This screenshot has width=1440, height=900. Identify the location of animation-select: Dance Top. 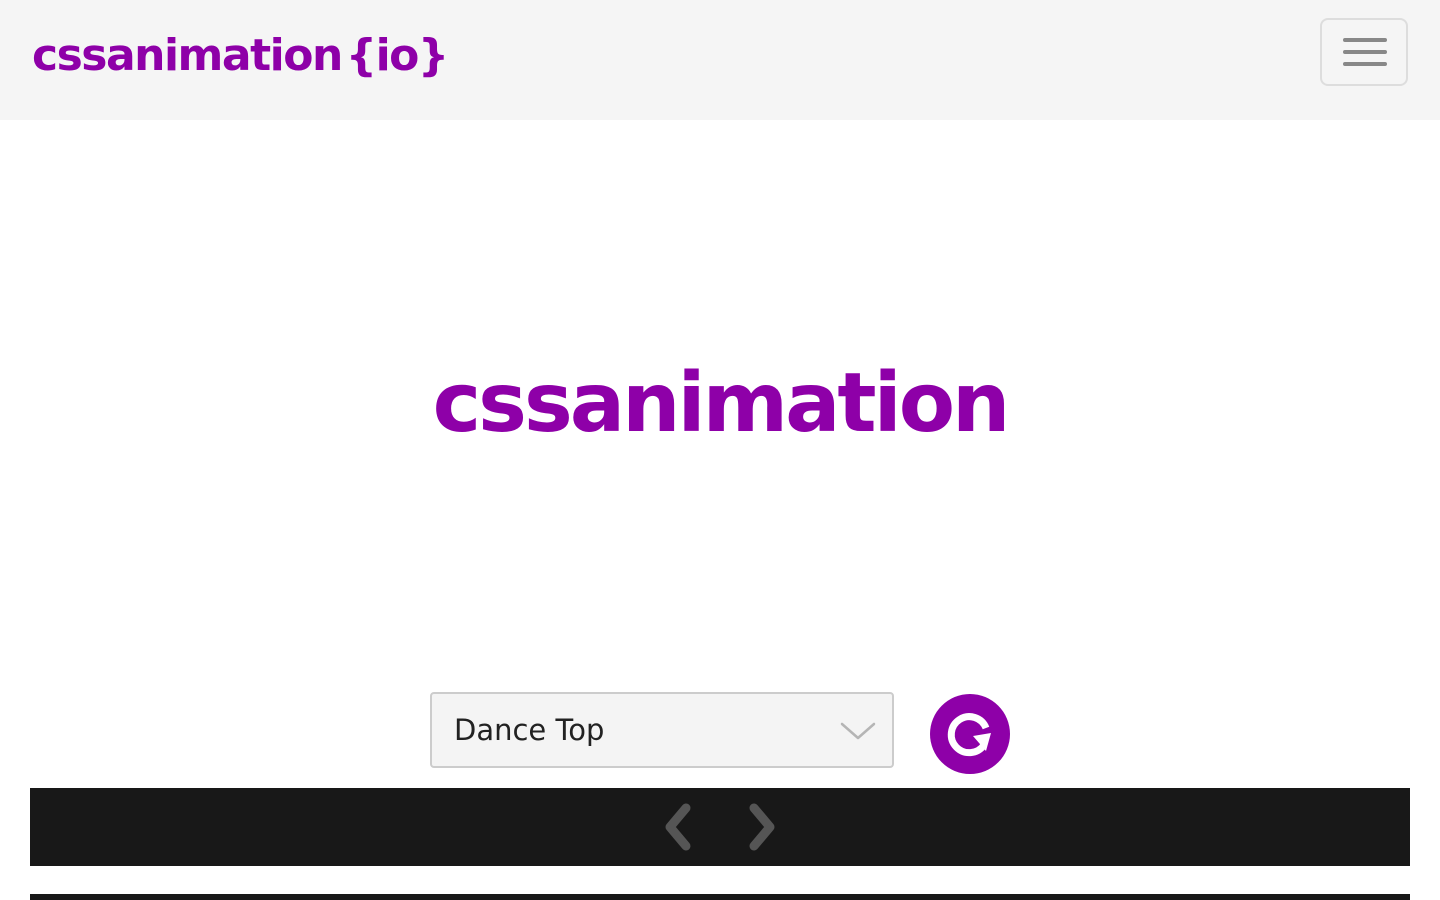
(662, 730).